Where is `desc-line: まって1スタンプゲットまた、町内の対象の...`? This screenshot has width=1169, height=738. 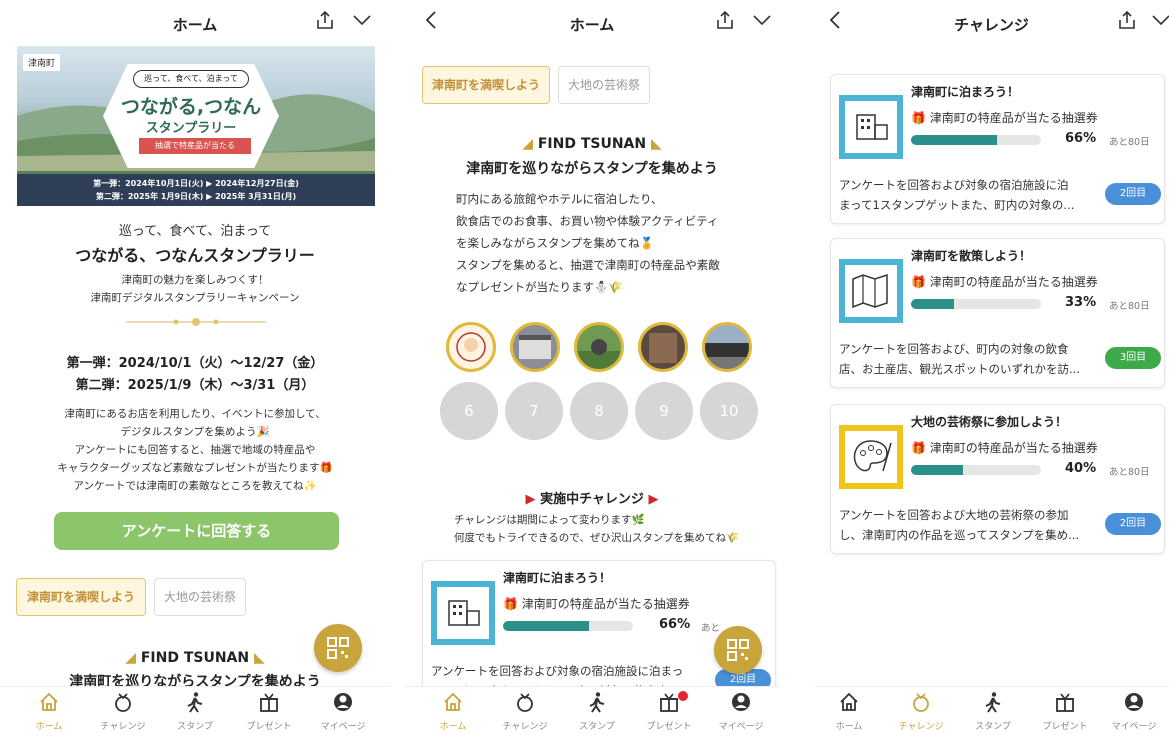 desc-line: まって1スタンプゲットまた、町内の対象の... is located at coordinates (957, 205).